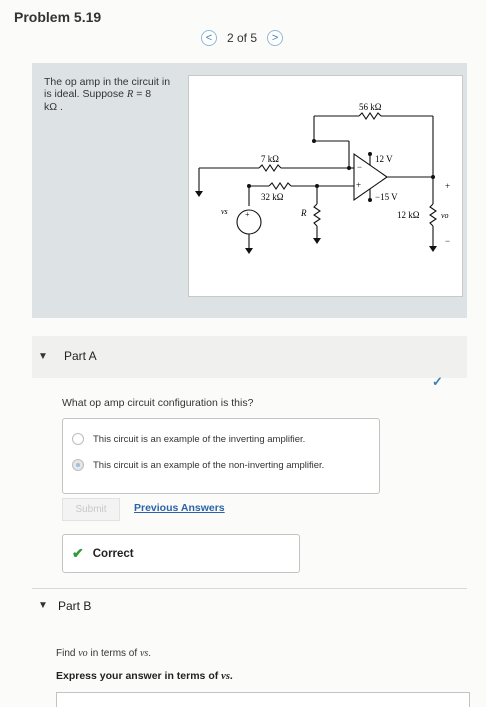 Image resolution: width=486 pixels, height=707 pixels. I want to click on problem-title: Problem 5.19, so click(58, 17).